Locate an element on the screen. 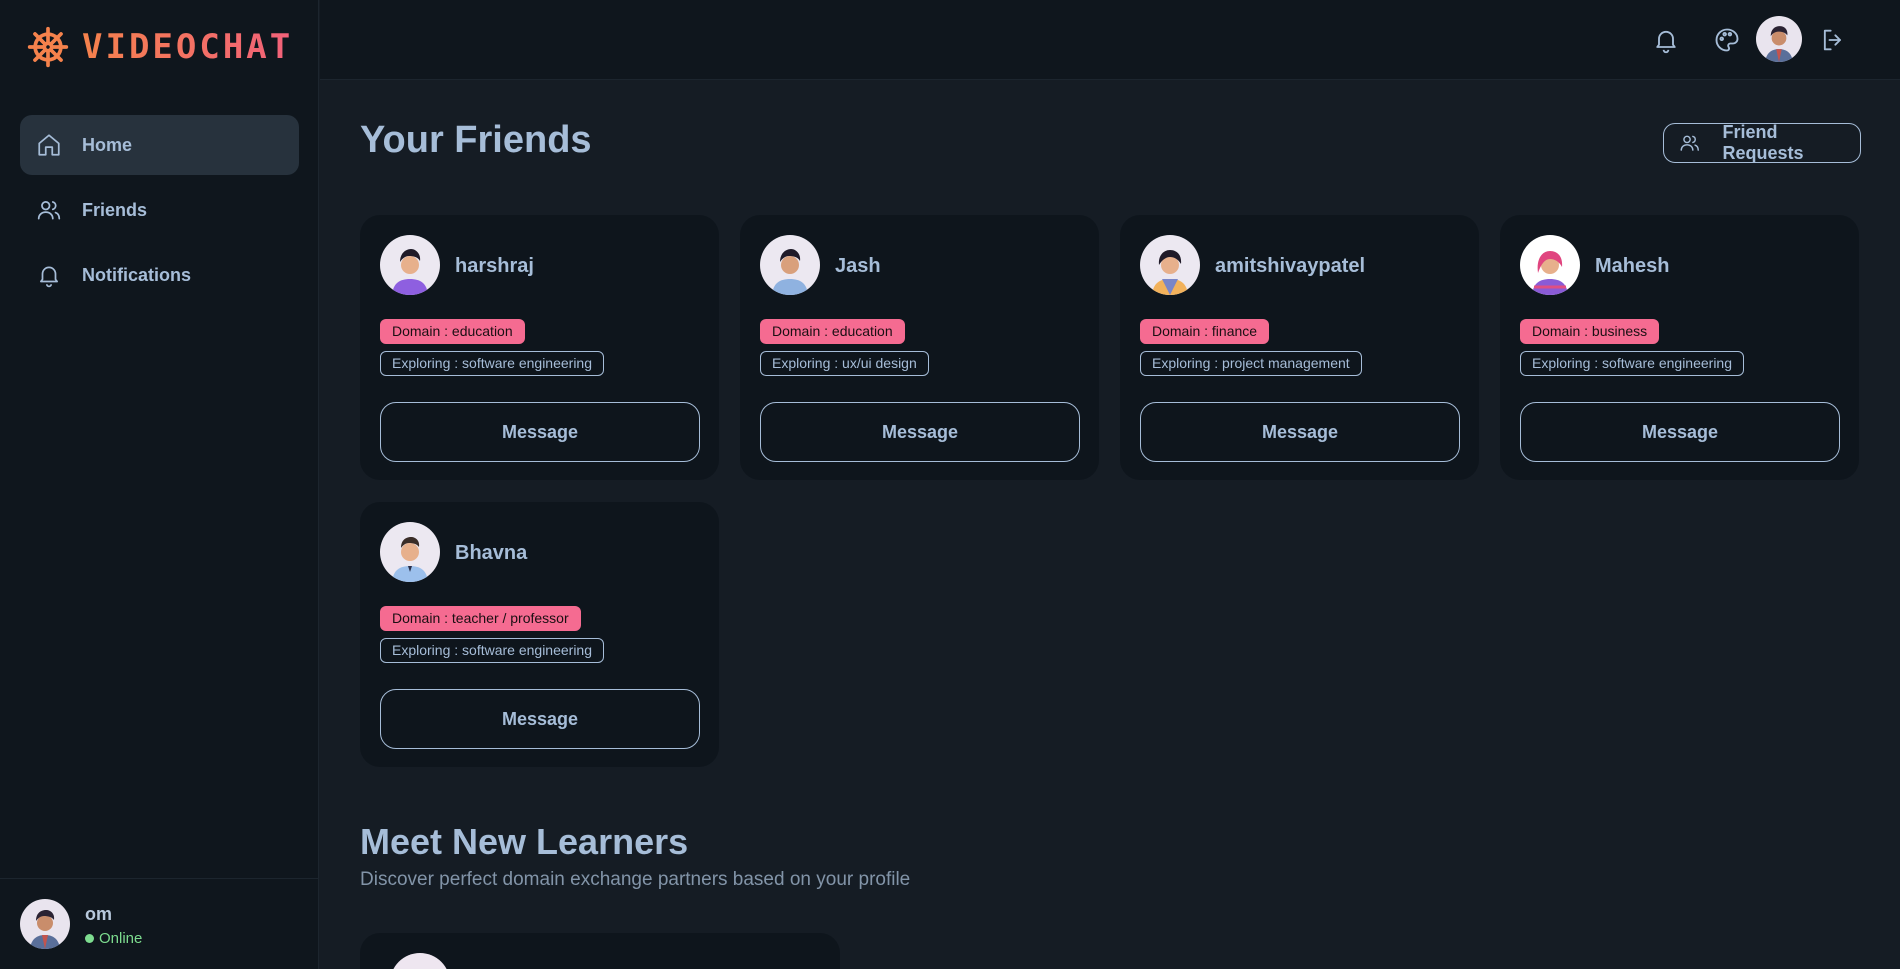 The image size is (1900, 969). top-header is located at coordinates (1110, 40).